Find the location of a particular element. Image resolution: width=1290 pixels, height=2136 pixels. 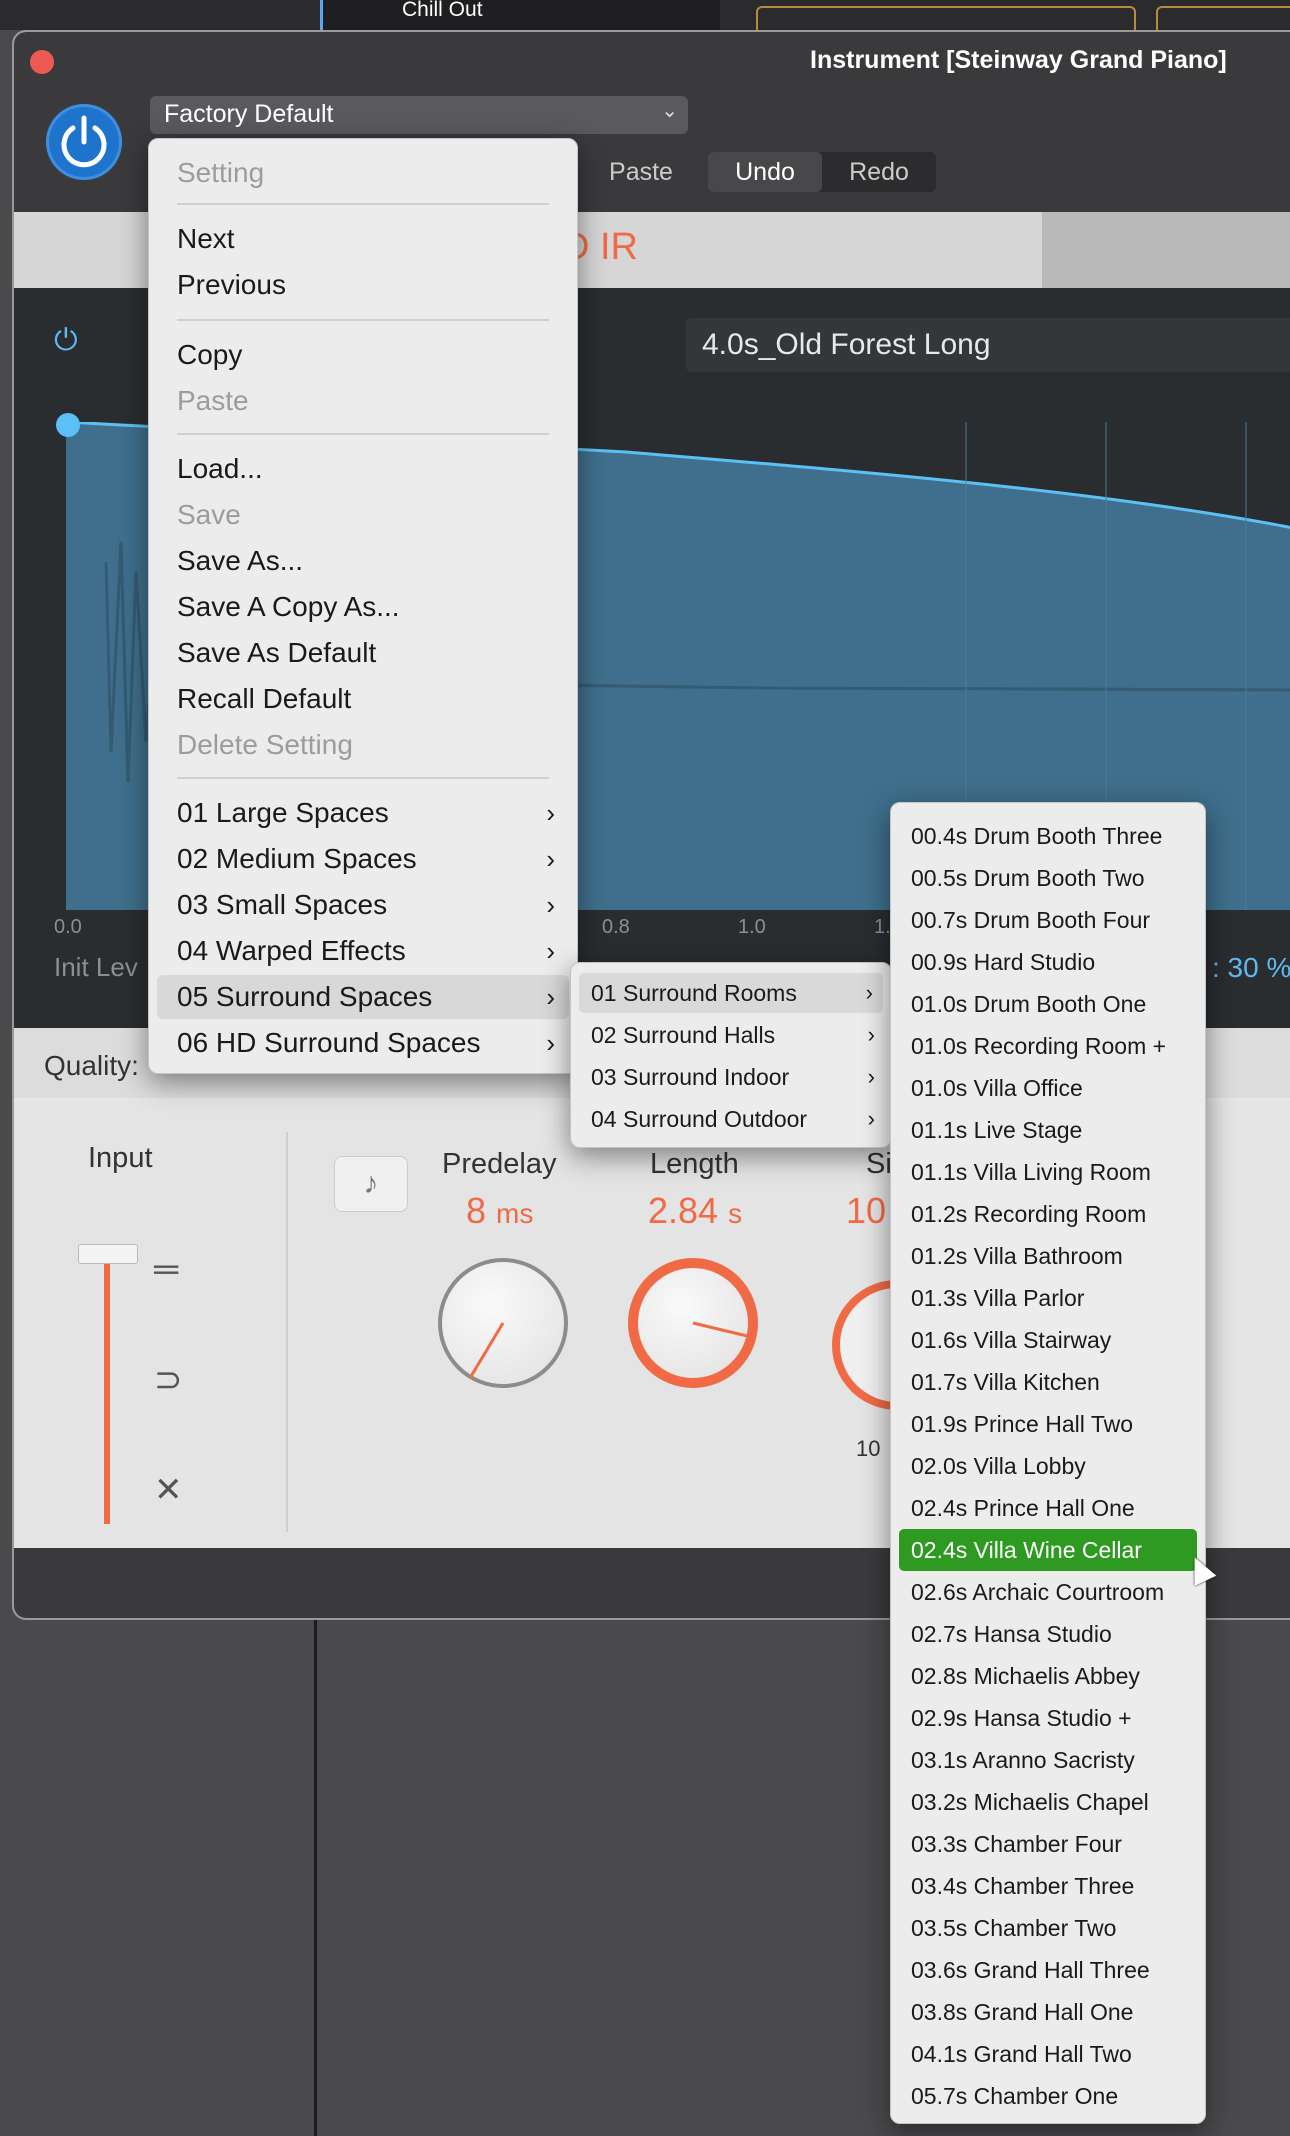

ir-menu-item: 01.0s Drum Booth One is located at coordinates (1048, 1004).